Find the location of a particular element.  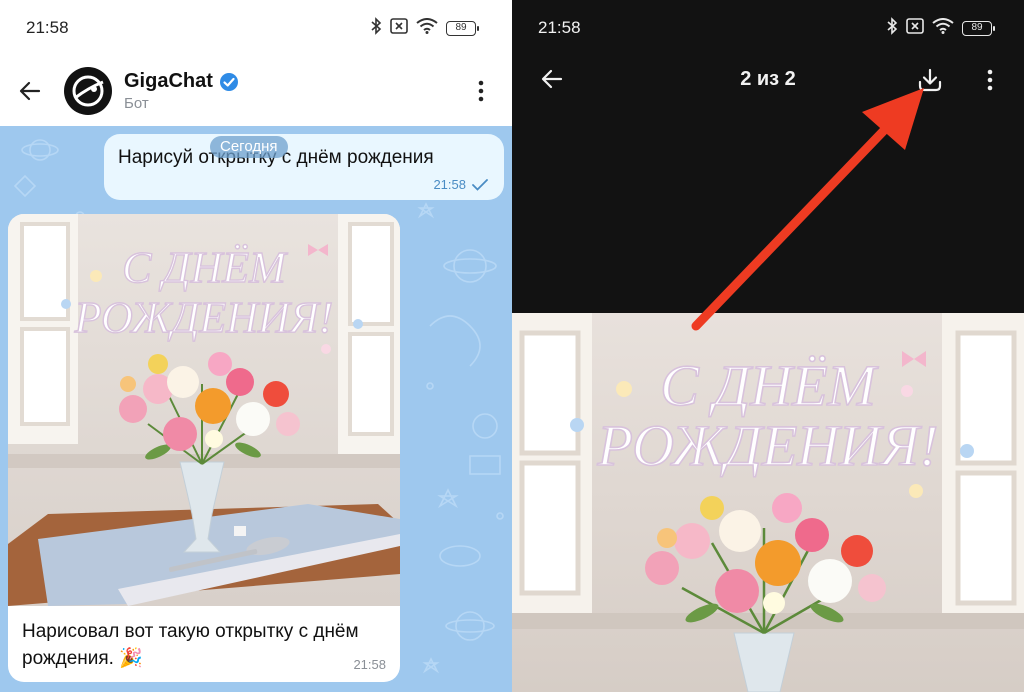

download-icon is located at coordinates (930, 80).